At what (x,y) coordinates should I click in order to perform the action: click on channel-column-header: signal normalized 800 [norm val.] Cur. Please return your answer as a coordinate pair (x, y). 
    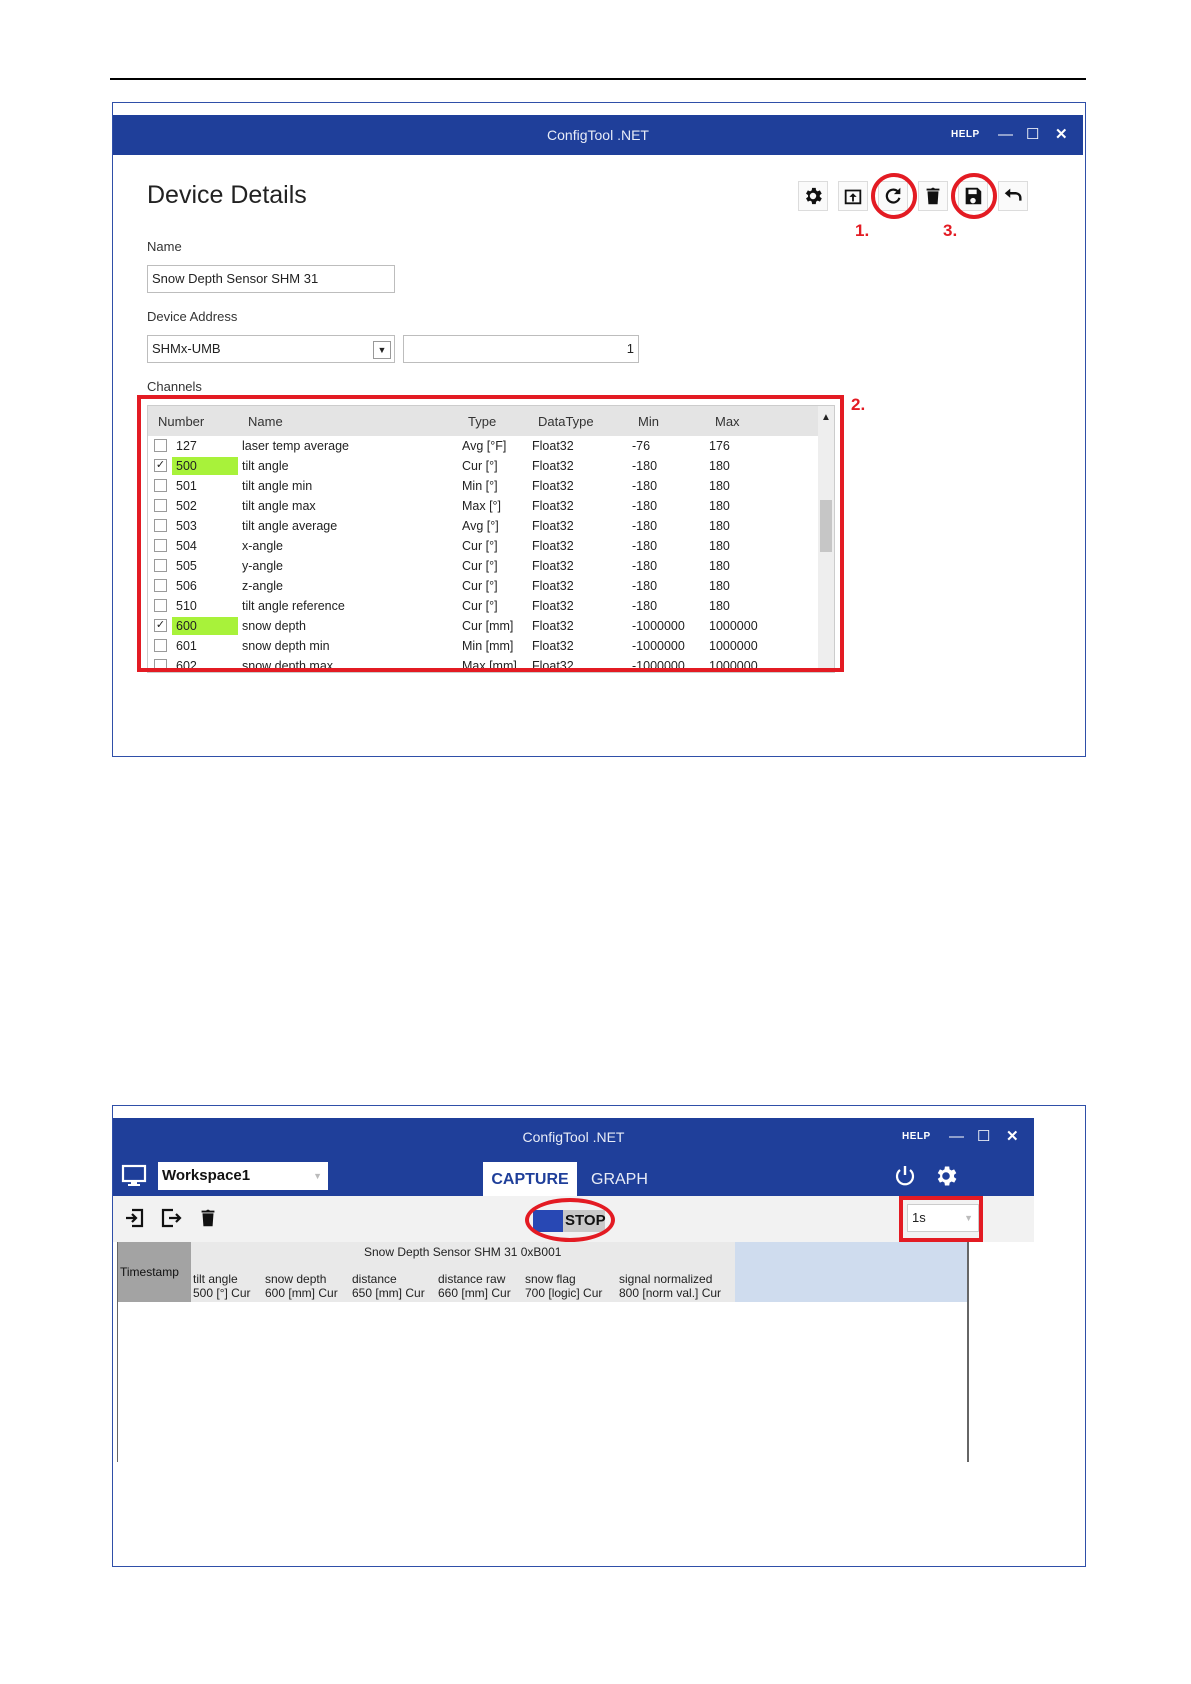
    Looking at the image, I should click on (670, 1286).